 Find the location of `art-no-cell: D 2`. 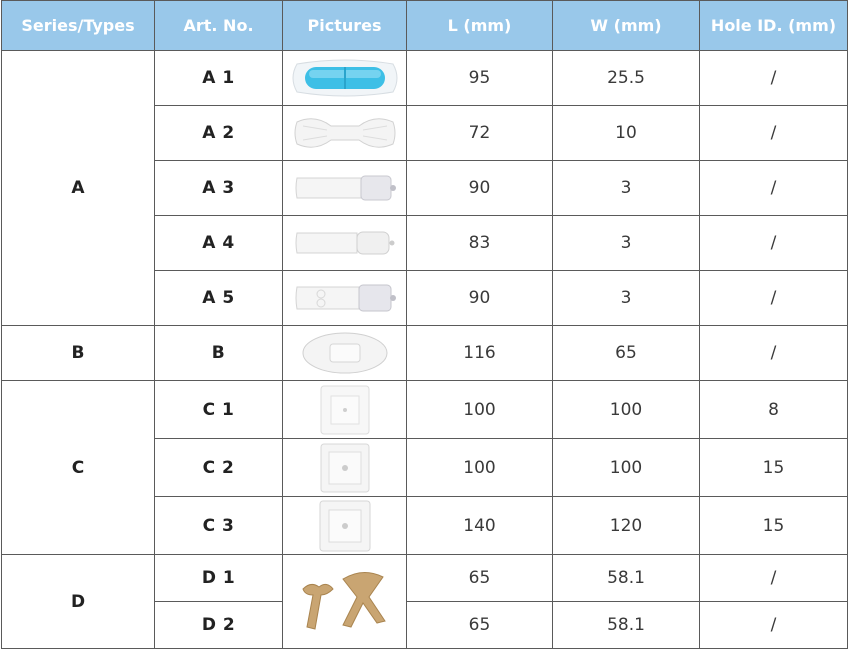

art-no-cell: D 2 is located at coordinates (218, 625).